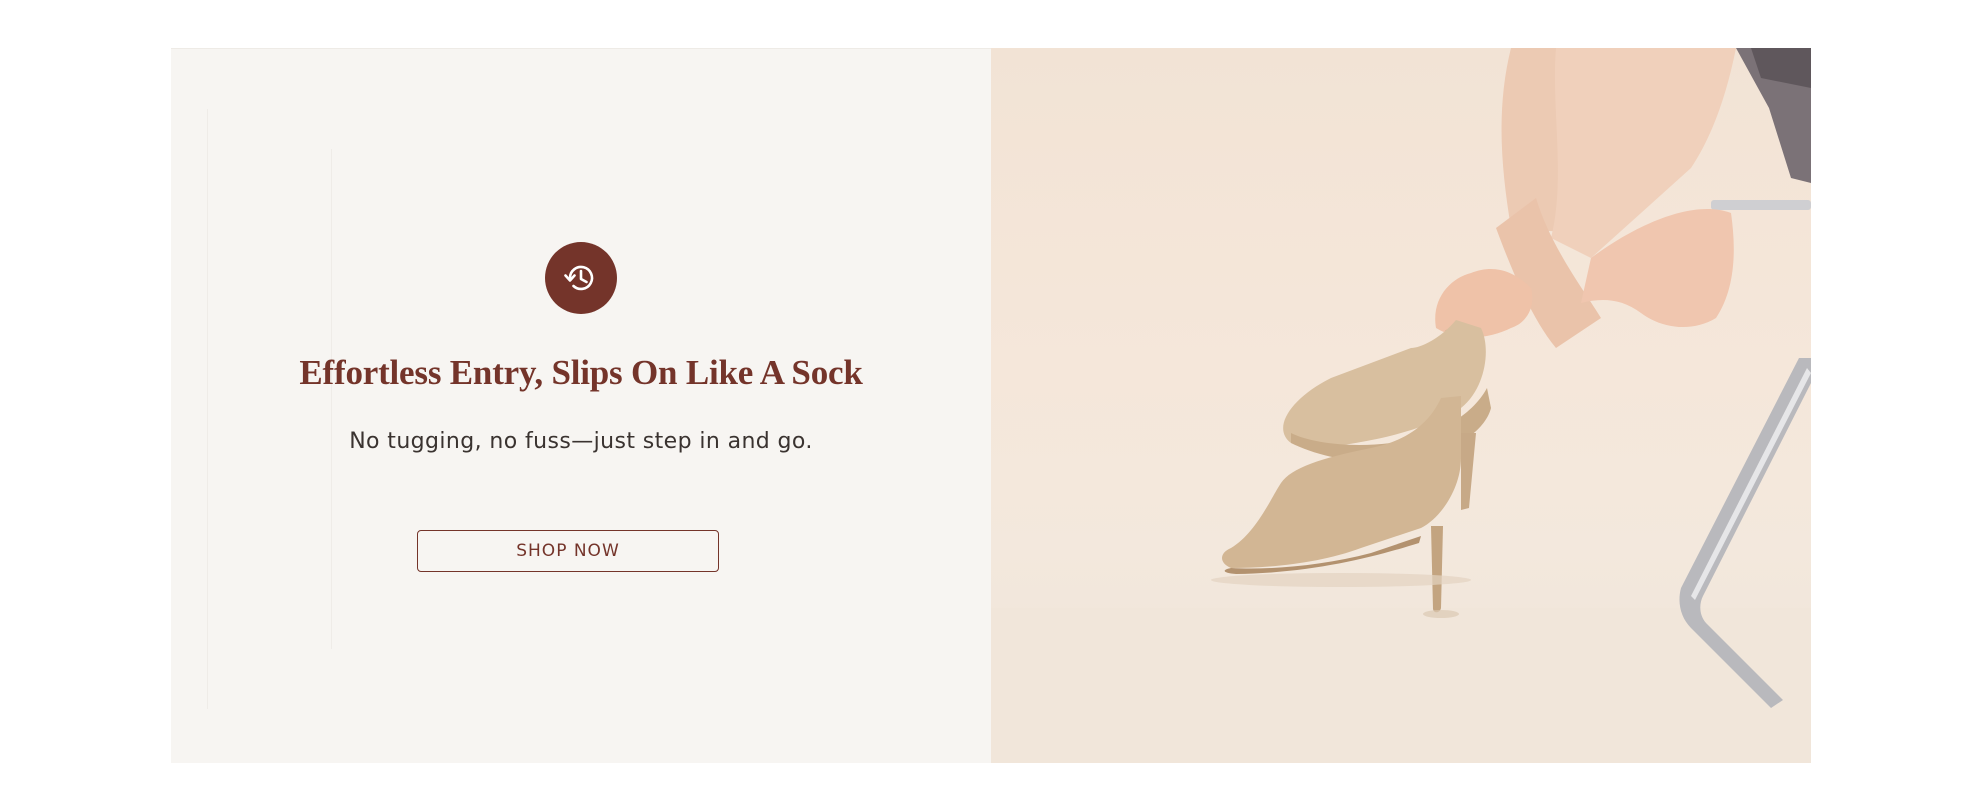 This screenshot has width=1980, height=811. I want to click on feature-subline: No tugging, no fuss—just step in and go., so click(581, 441).